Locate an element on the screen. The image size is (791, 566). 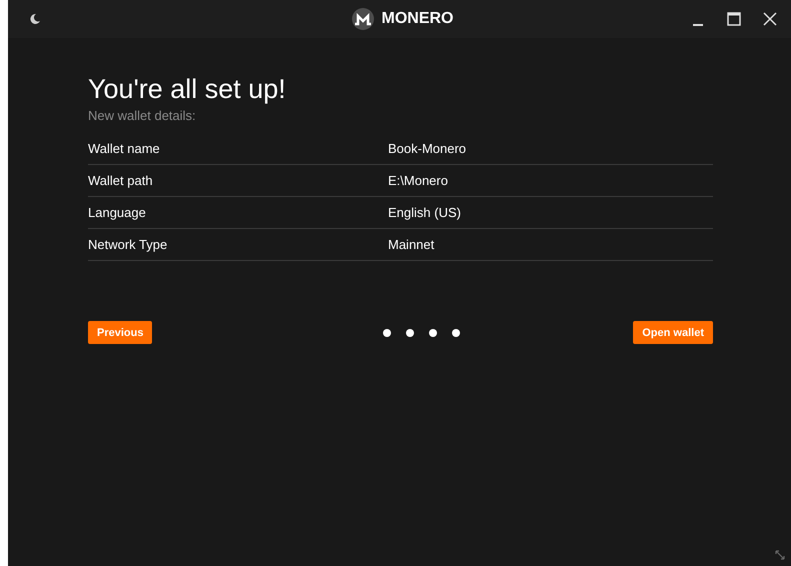
detail-label: Language is located at coordinates (117, 212).